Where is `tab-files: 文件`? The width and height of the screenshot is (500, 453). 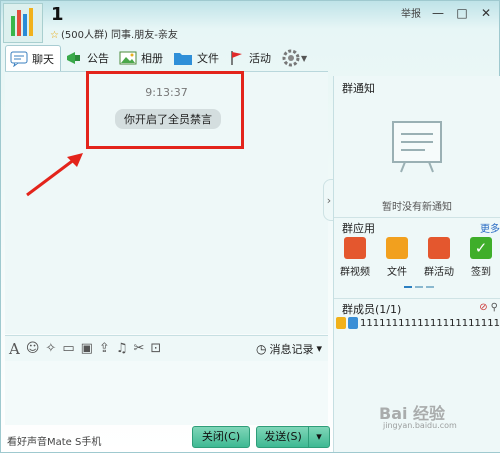 tab-files: 文件 is located at coordinates (197, 58).